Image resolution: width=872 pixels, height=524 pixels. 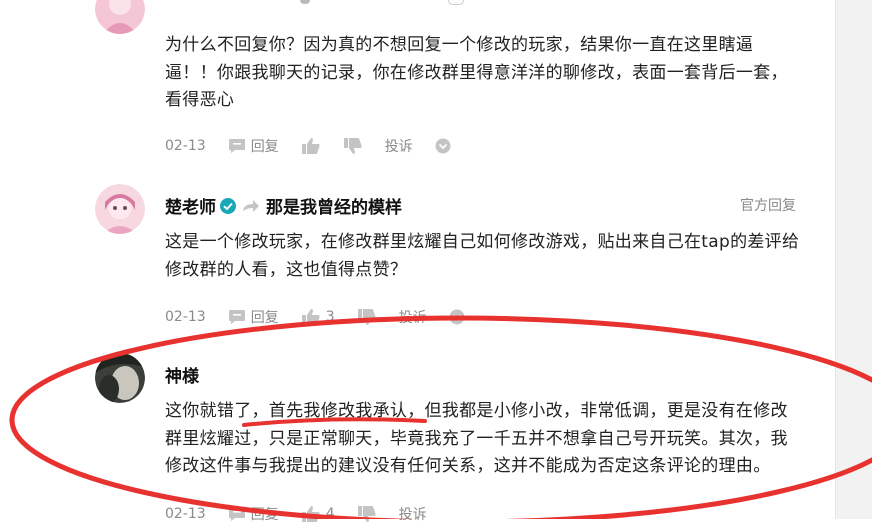 I want to click on indicator-icon, so click(x=305, y=2).